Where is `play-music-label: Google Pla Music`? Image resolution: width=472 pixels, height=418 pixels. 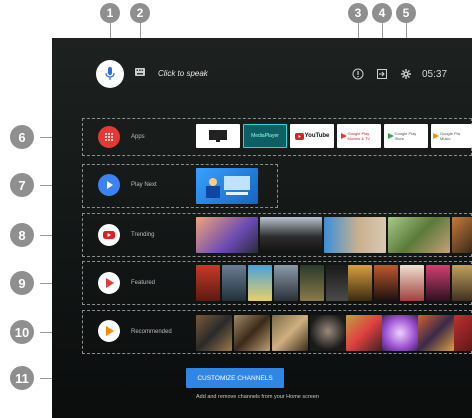
play-music-label: Google Pla Music is located at coordinates (450, 136).